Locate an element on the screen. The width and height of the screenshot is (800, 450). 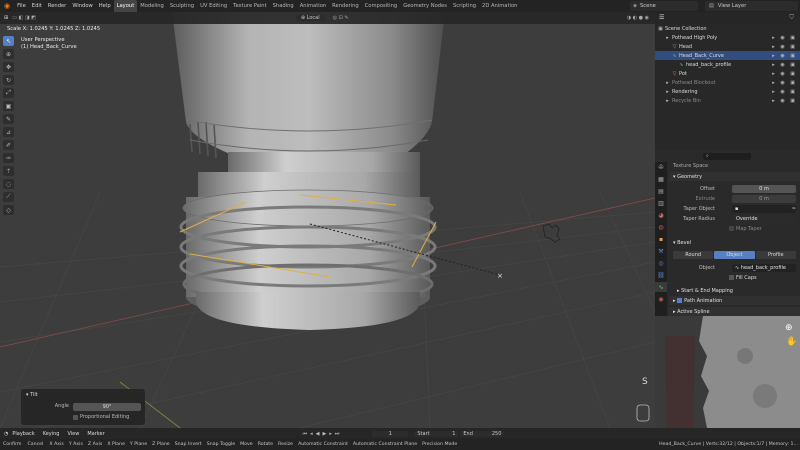
constraint-tab-icon: ⛓ is located at coordinates (661, 275).